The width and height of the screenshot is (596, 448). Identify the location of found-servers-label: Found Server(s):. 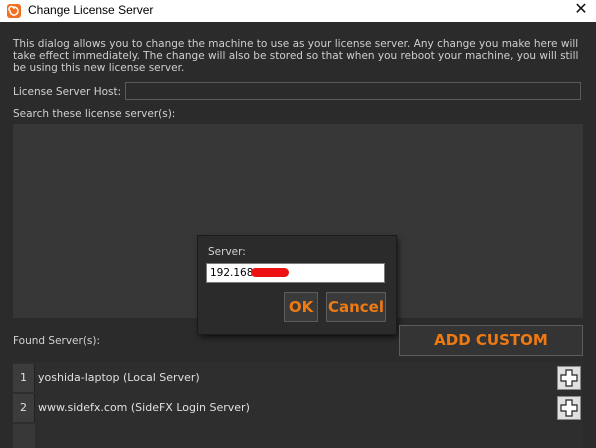
(57, 341).